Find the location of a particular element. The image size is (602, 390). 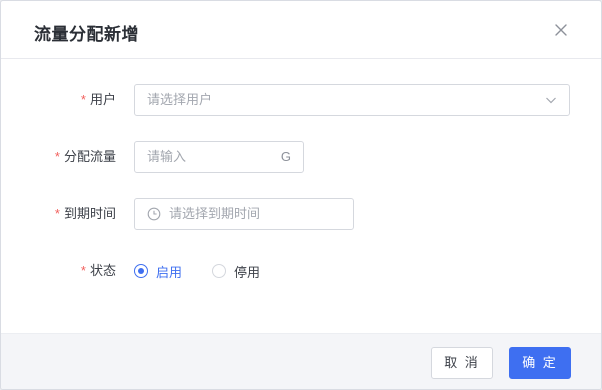

traffic-label-text: 分配流量 is located at coordinates (89, 156).